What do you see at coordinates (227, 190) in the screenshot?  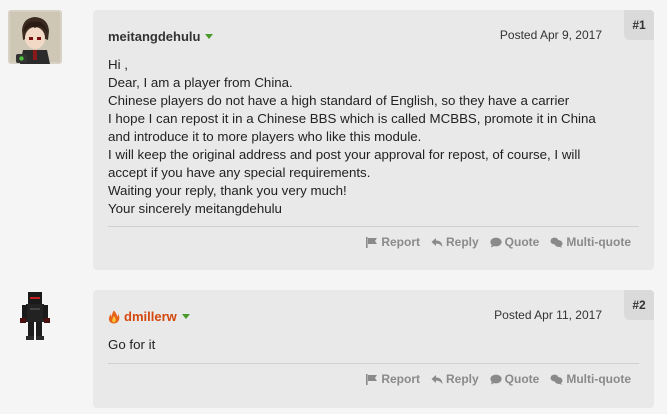 I see `post-line: Waiting your reply, thank you very much!` at bounding box center [227, 190].